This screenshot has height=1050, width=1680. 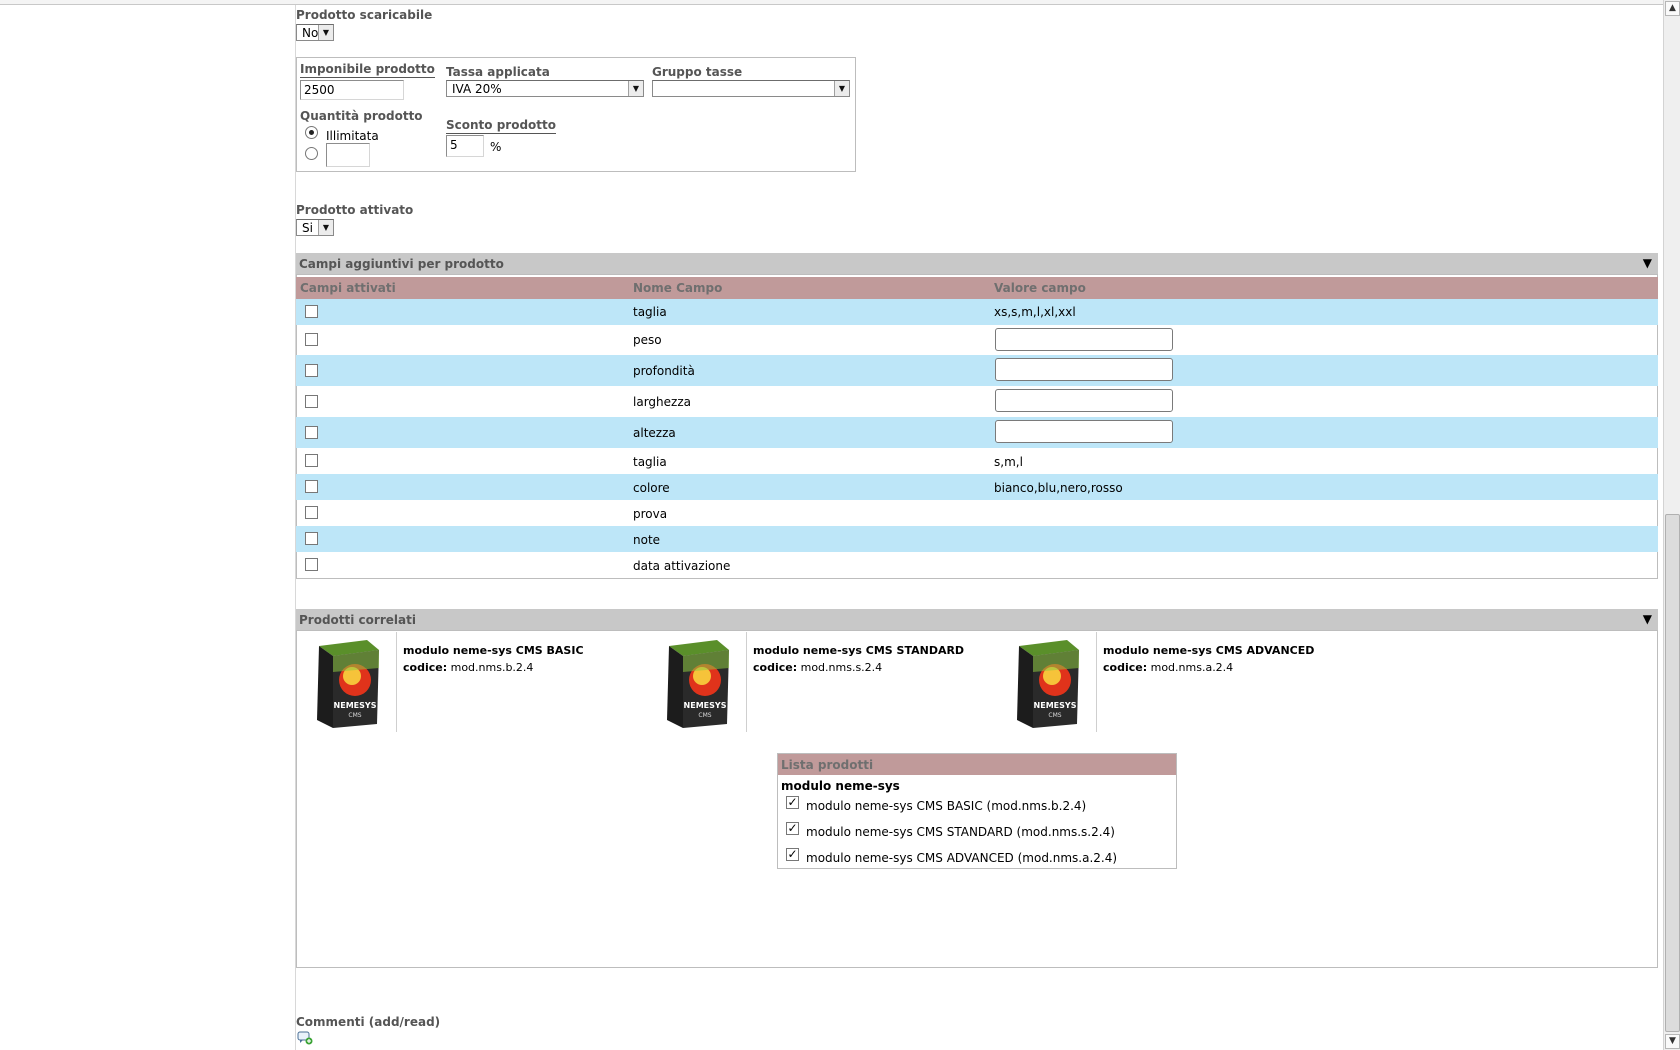 What do you see at coordinates (827, 765) in the screenshot?
I see `product-list-title: Lista prodotti` at bounding box center [827, 765].